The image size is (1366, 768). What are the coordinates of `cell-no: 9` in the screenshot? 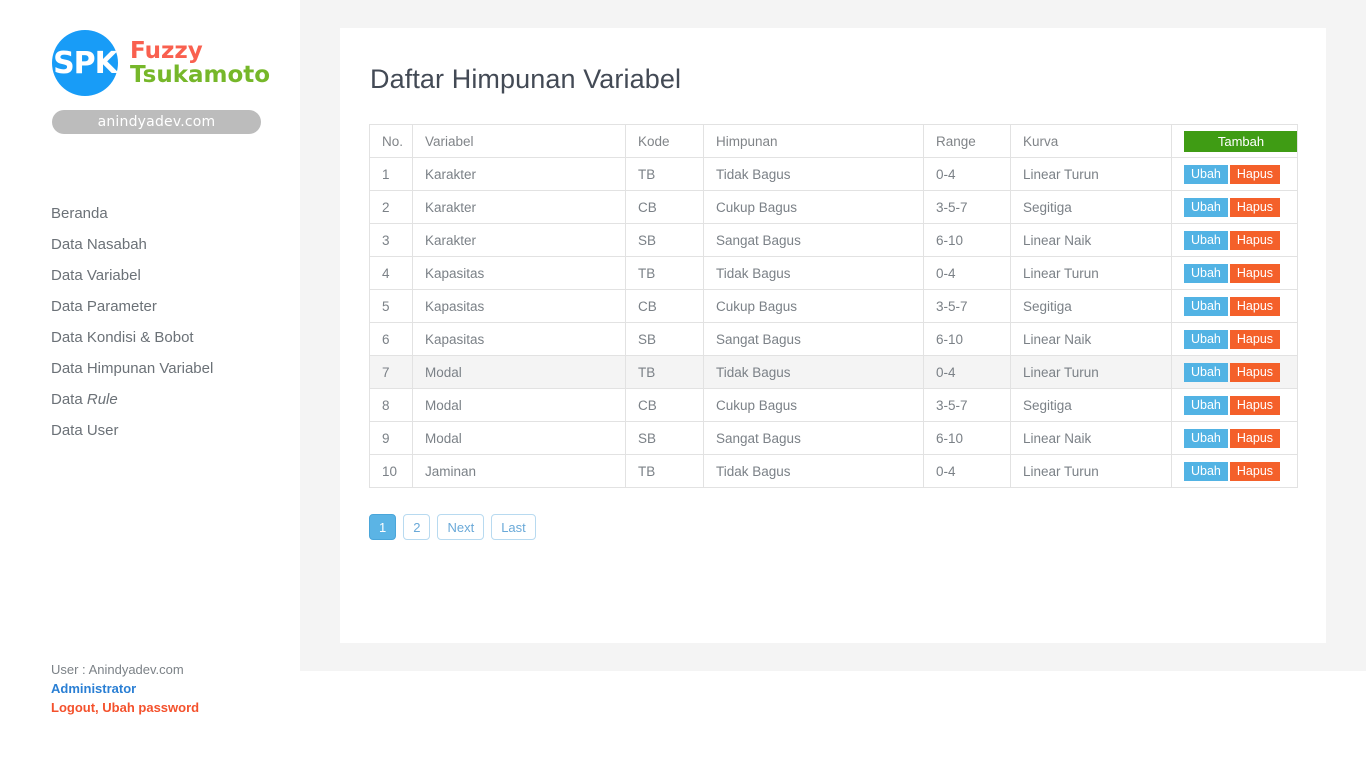 It's located at (391, 438).